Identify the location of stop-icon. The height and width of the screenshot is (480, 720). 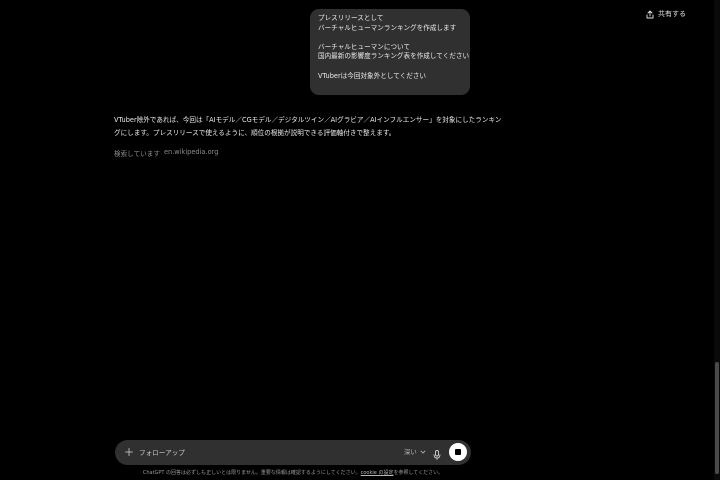
(458, 452).